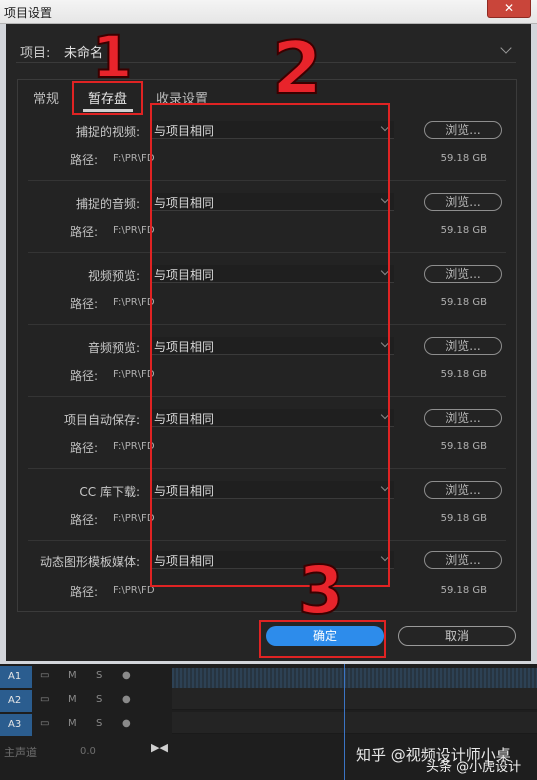 The image size is (537, 780). What do you see at coordinates (16, 701) in the screenshot?
I see `track-id: A2` at bounding box center [16, 701].